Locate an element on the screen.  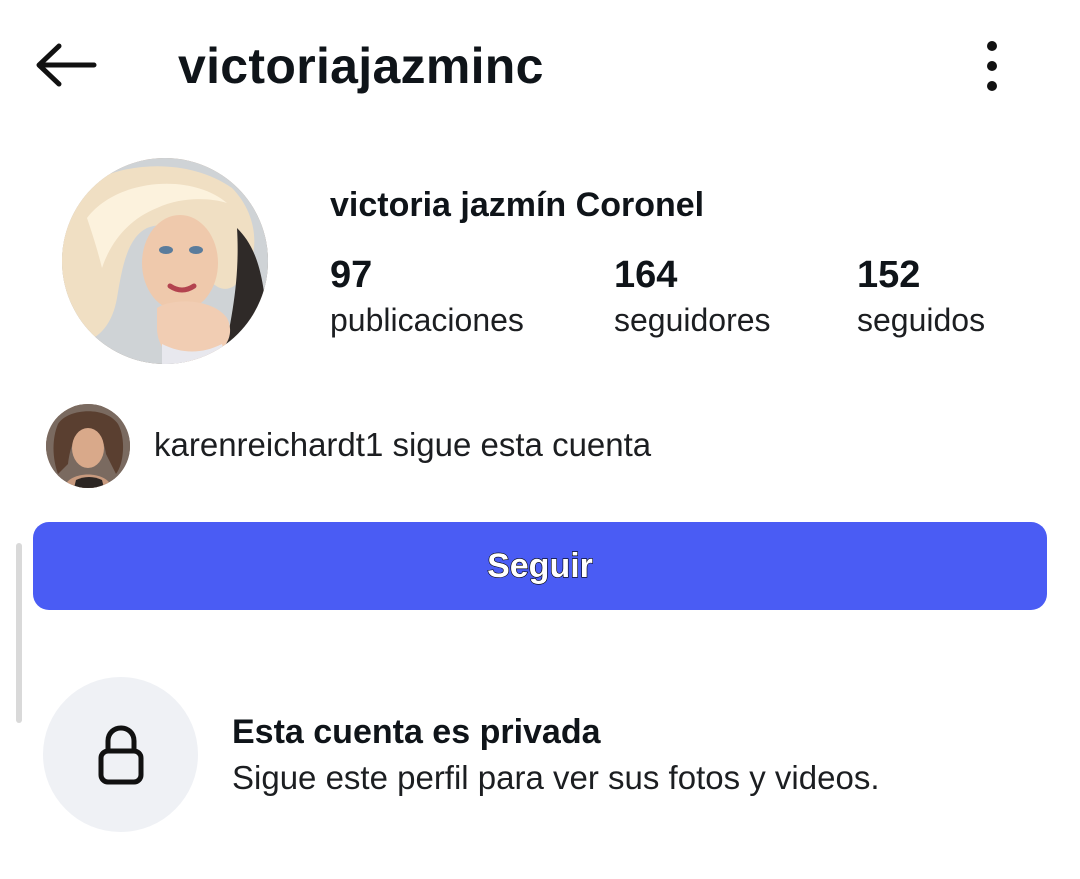
stat-followers: 164 seguidores is located at coordinates (692, 297).